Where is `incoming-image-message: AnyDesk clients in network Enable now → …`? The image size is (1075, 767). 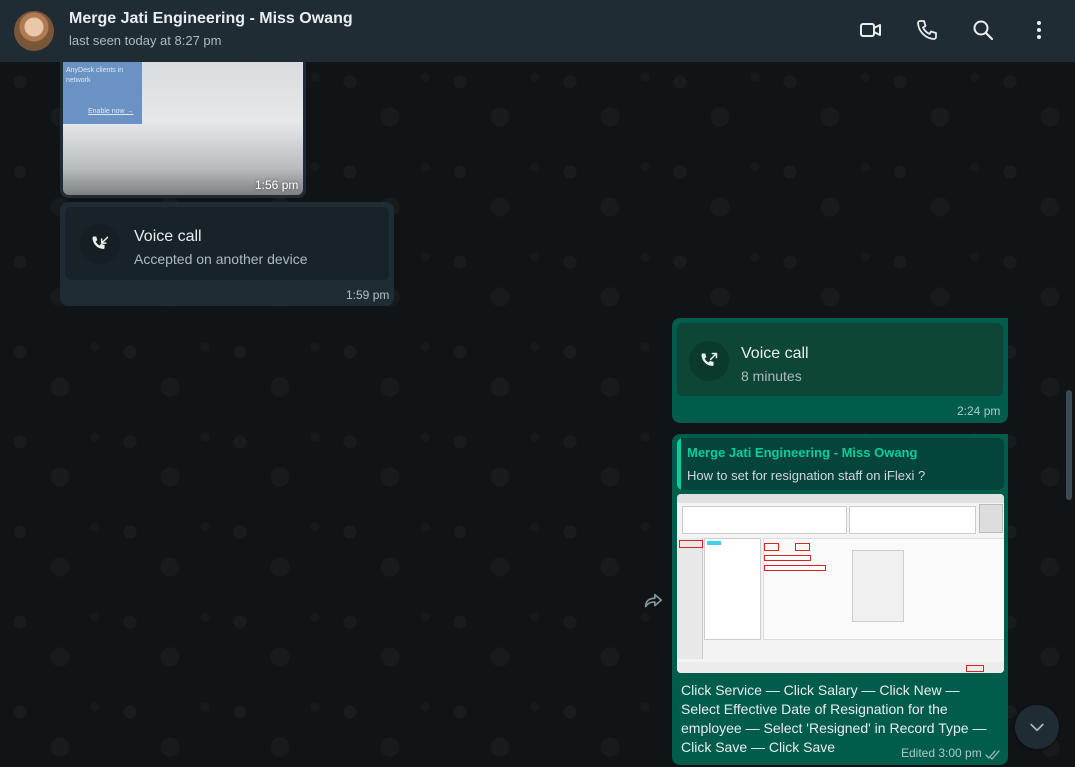
incoming-image-message: AnyDesk clients in network Enable now → … is located at coordinates (183, 124).